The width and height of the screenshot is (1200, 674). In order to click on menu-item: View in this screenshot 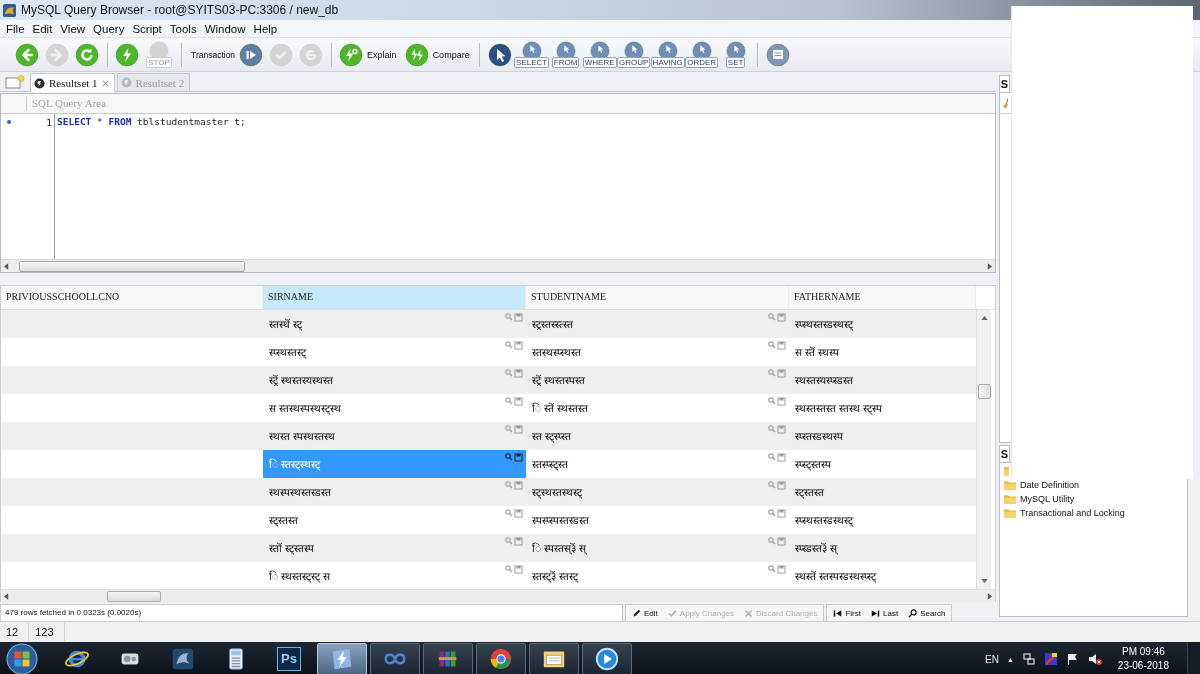, I will do `click(73, 28)`.